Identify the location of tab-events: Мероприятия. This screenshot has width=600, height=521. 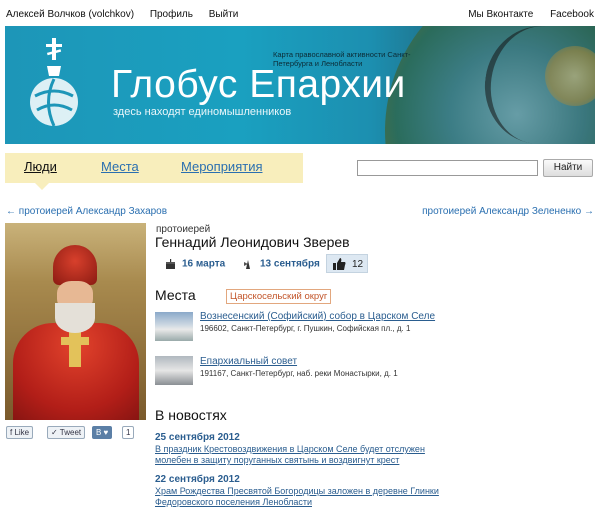
(222, 166).